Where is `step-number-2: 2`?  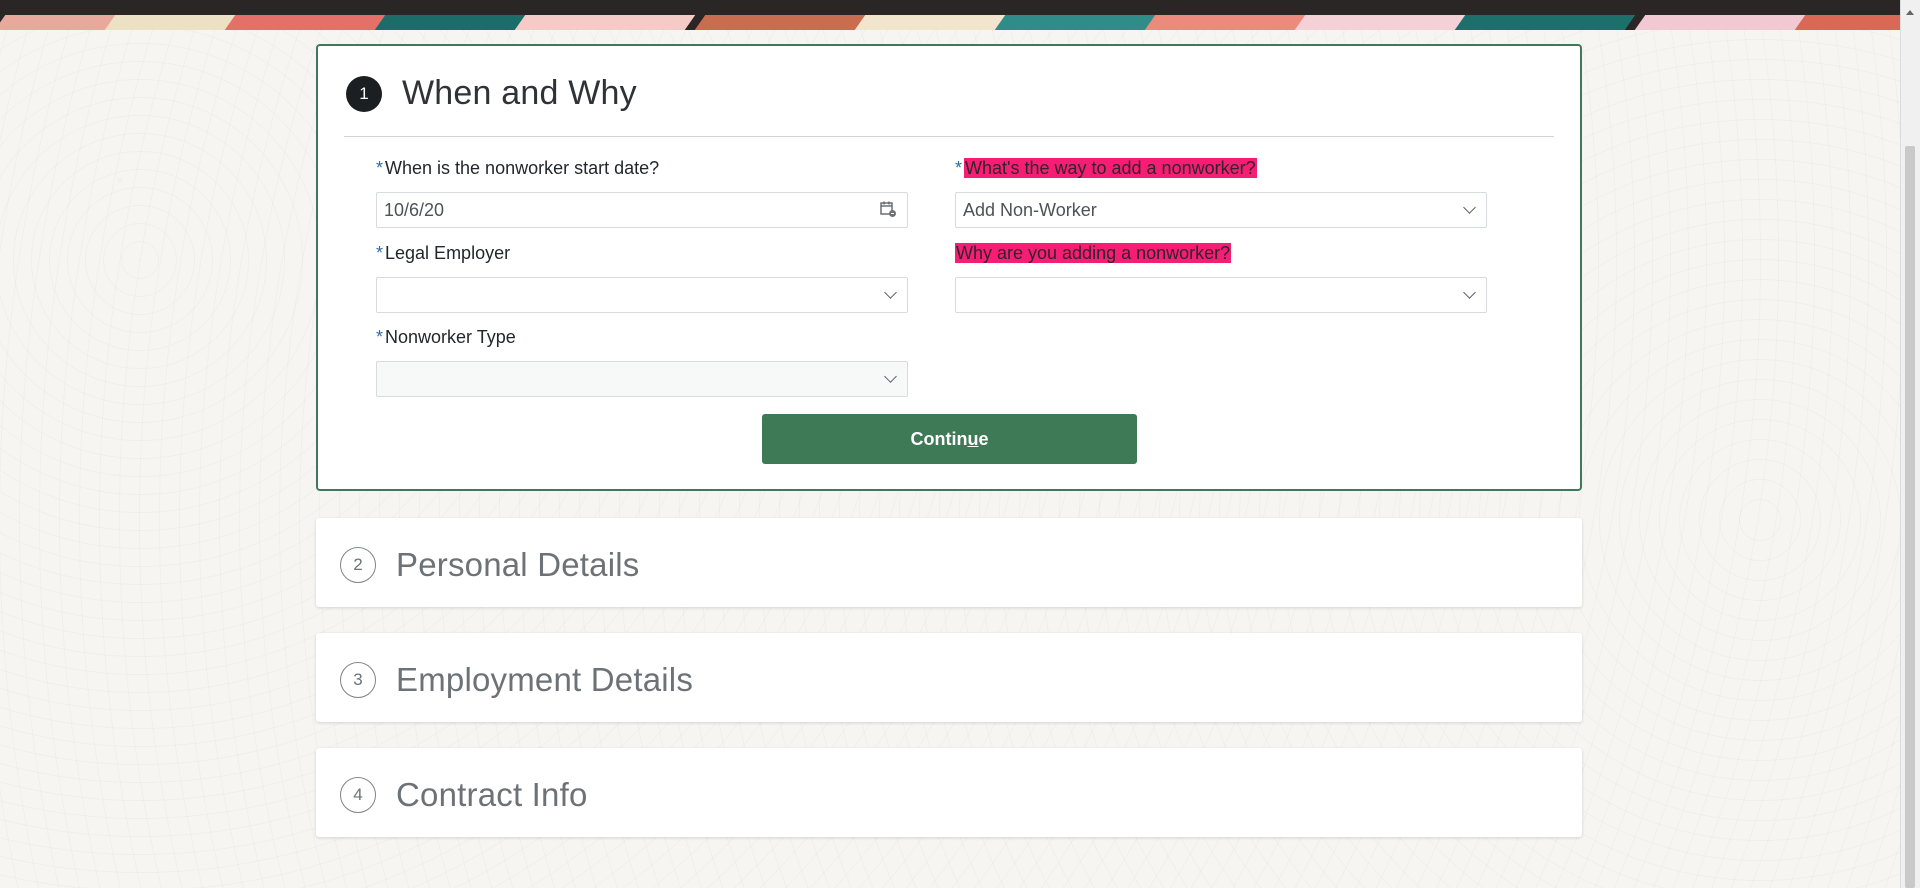
step-number-2: 2 is located at coordinates (358, 565).